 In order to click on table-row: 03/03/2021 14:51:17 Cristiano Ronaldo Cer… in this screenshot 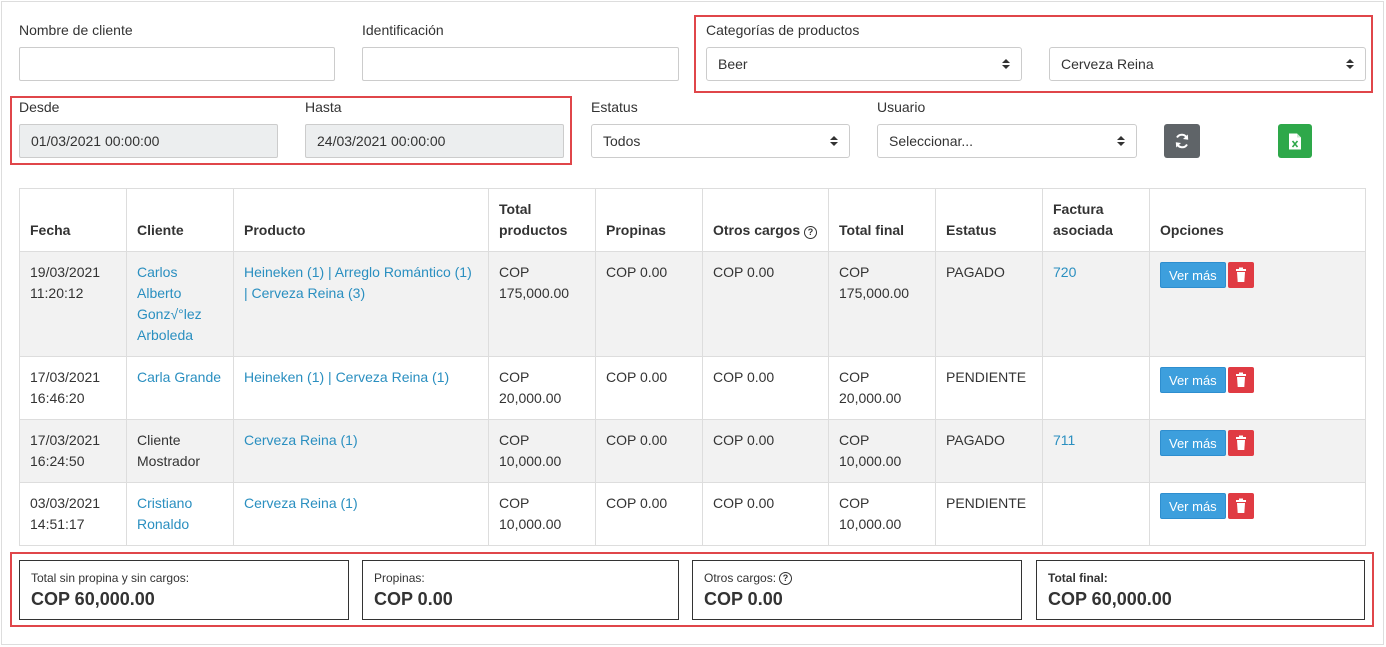, I will do `click(692, 514)`.